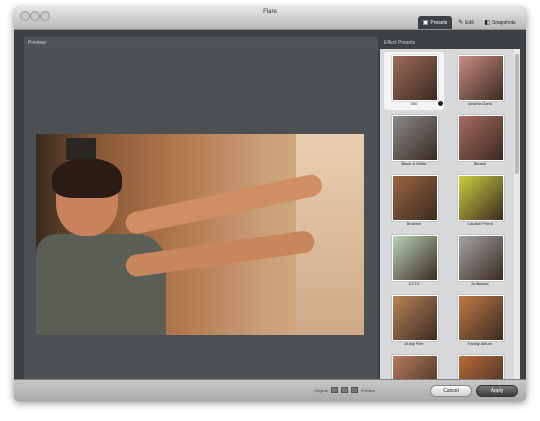 This screenshot has width=540, height=421. I want to click on photo-picture-frame, so click(81, 149).